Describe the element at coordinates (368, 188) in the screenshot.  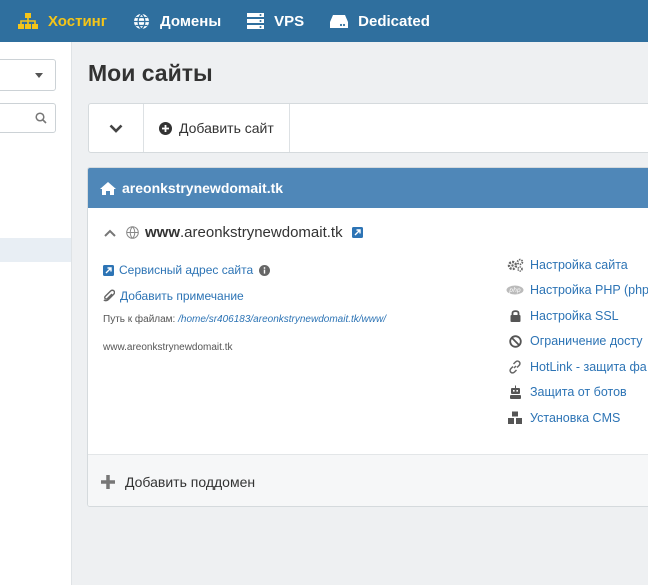
I see `site-card-header: areonkstrynewdomait.tk` at that location.